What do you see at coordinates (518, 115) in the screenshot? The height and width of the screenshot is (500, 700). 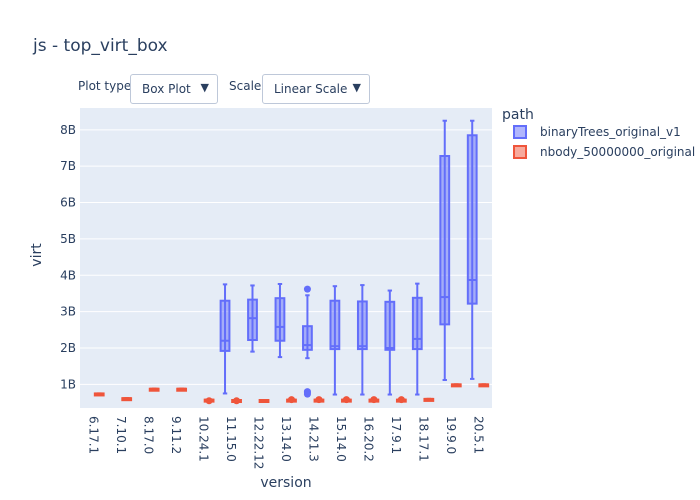 I see `legend-title: path` at bounding box center [518, 115].